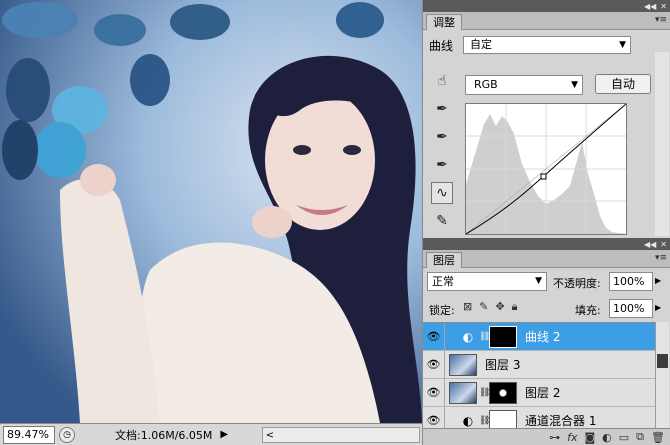  I want to click on layer-name: 图层 3, so click(503, 365).